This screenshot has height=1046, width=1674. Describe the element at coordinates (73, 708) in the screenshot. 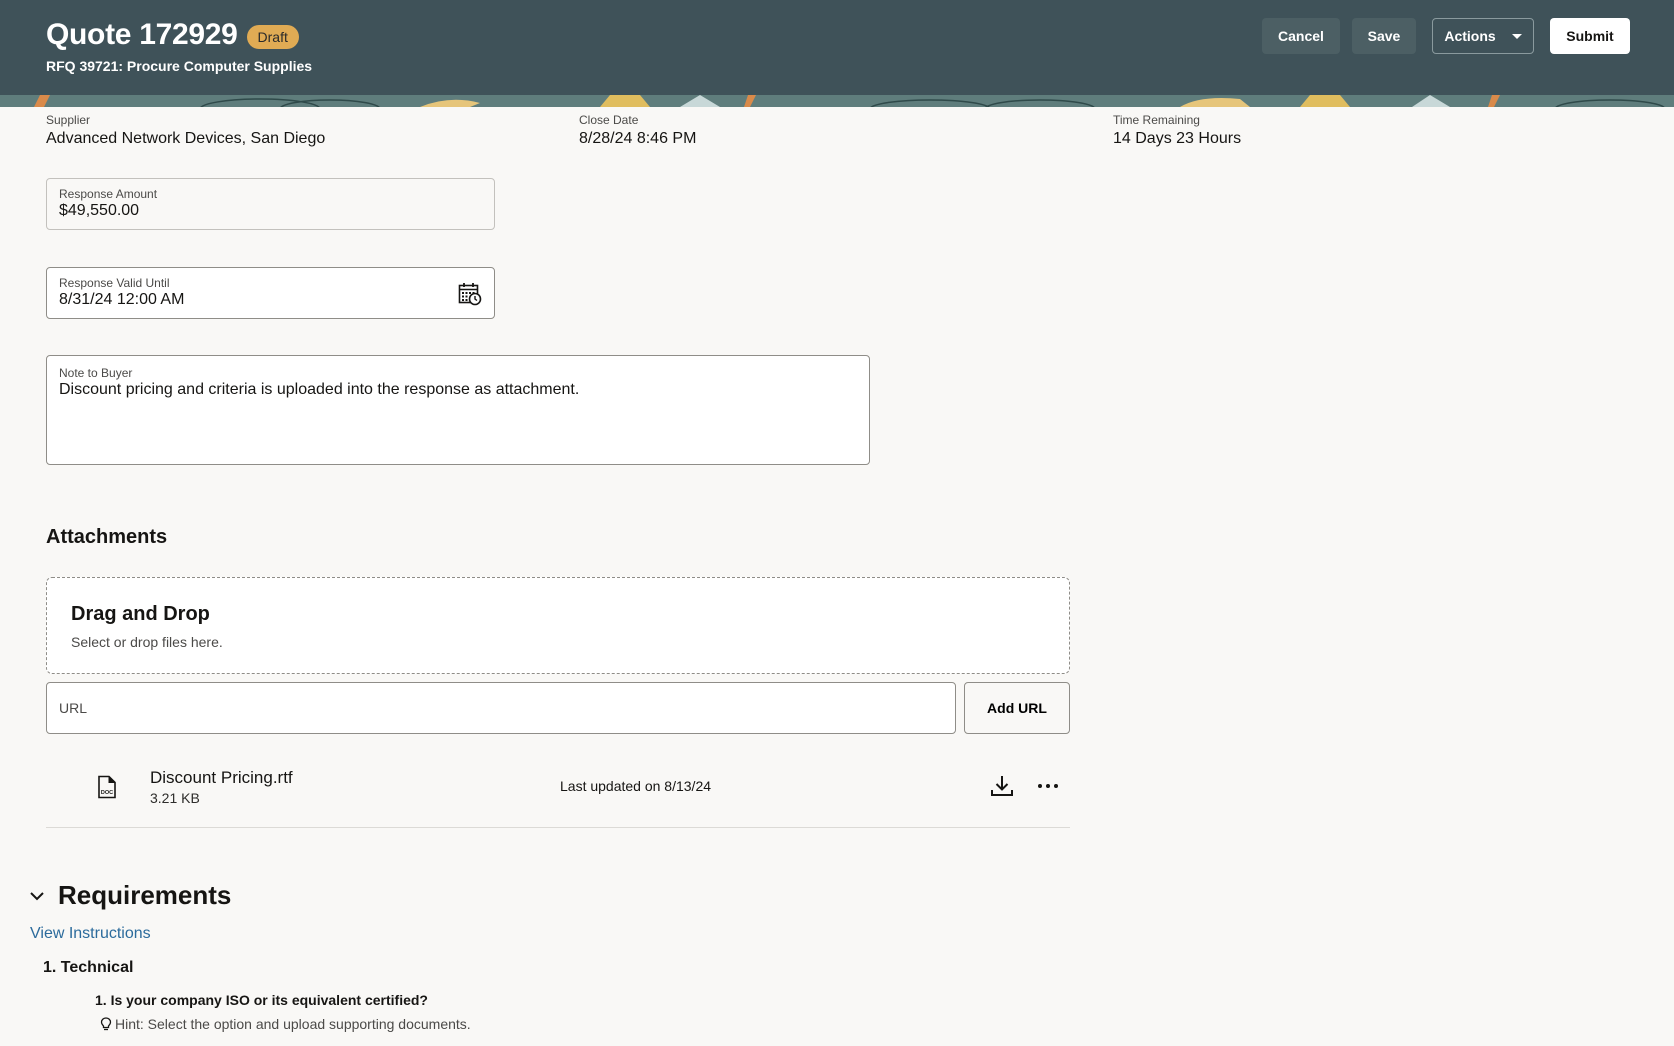

I see `url-placeholder: URL` at that location.